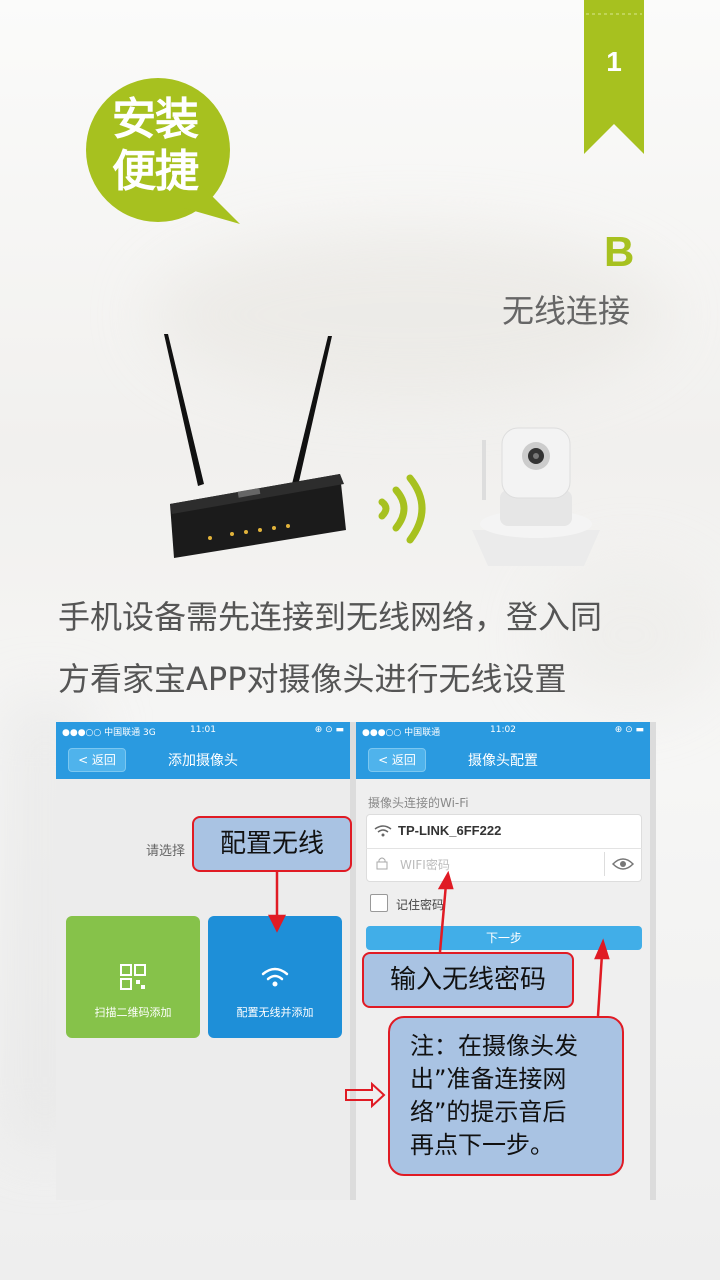 Image resolution: width=720 pixels, height=1280 pixels. I want to click on remember-checkbox, so click(379, 903).